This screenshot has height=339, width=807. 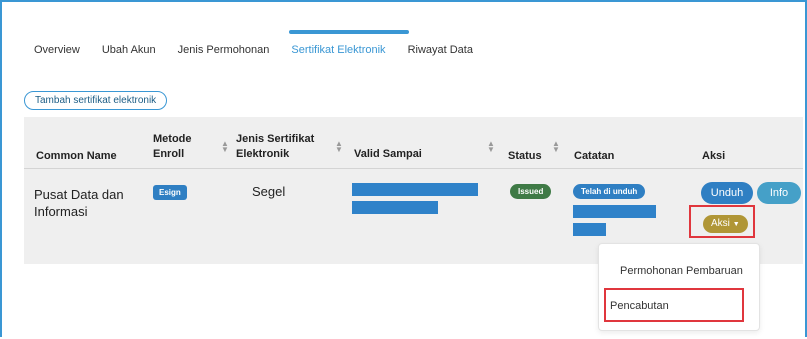 I want to click on cell-jenis-sertifikat: Segel, so click(x=269, y=191).